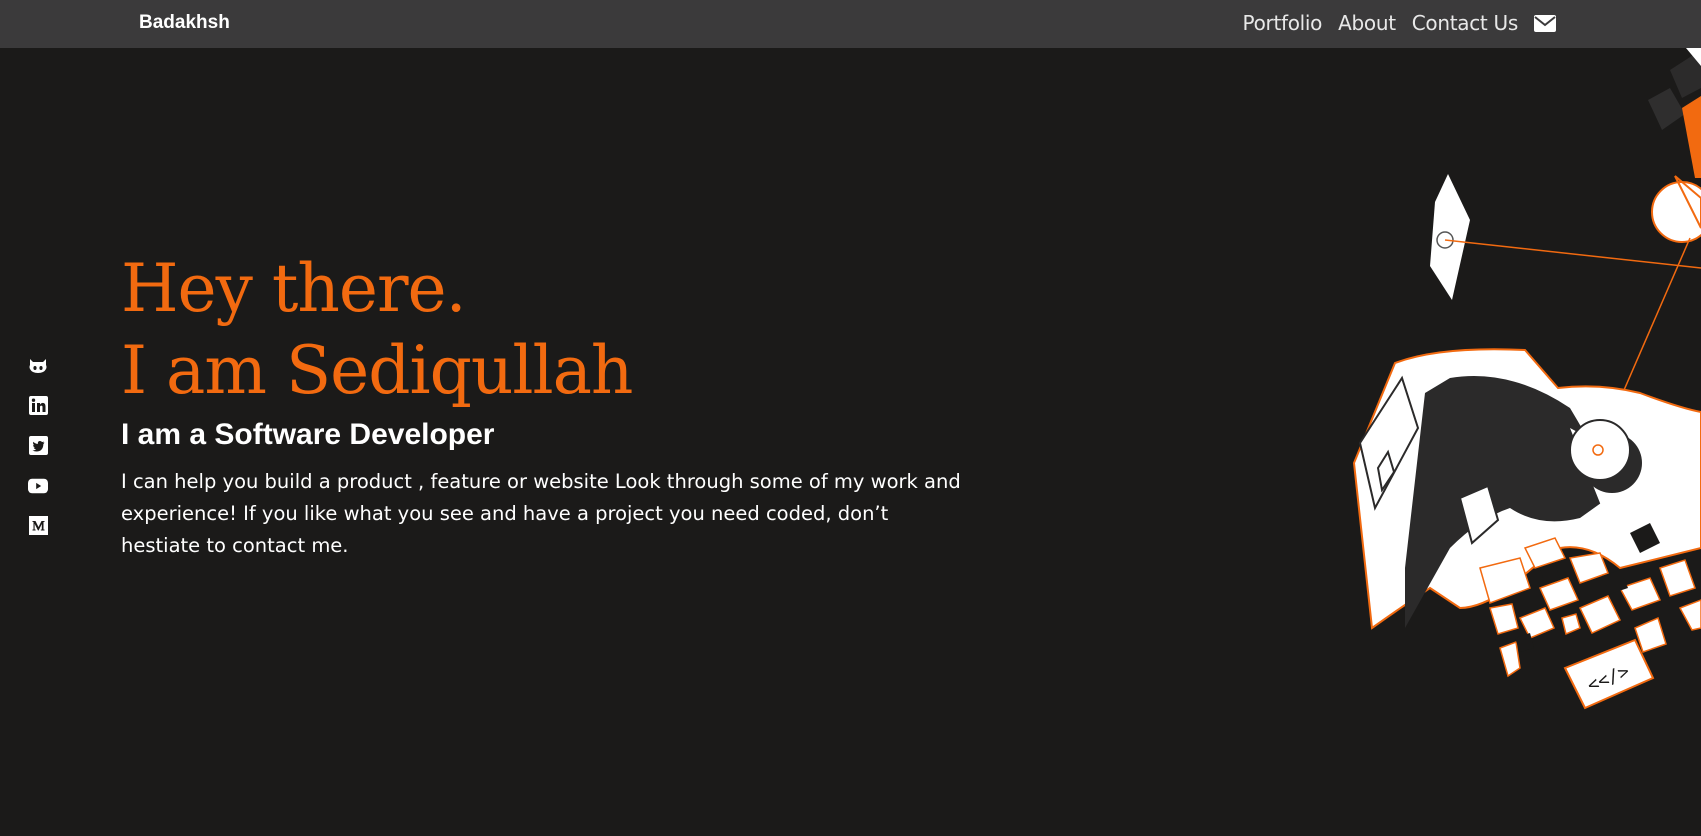 This screenshot has height=836, width=1701. Describe the element at coordinates (38, 525) in the screenshot. I see `medium-icon` at that location.